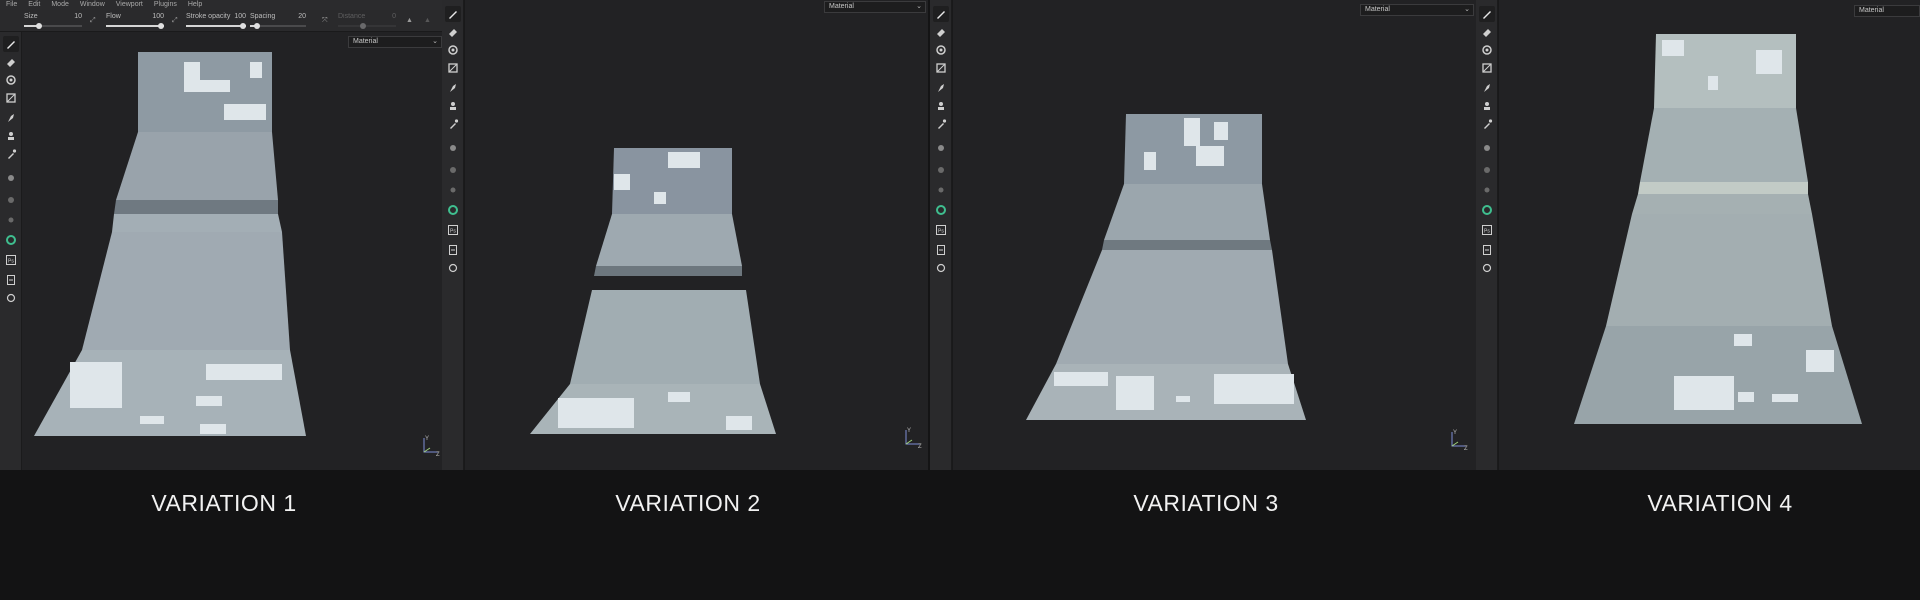 This screenshot has width=1920, height=600. I want to click on axis-gizmo-1: YZ, so click(430, 446).